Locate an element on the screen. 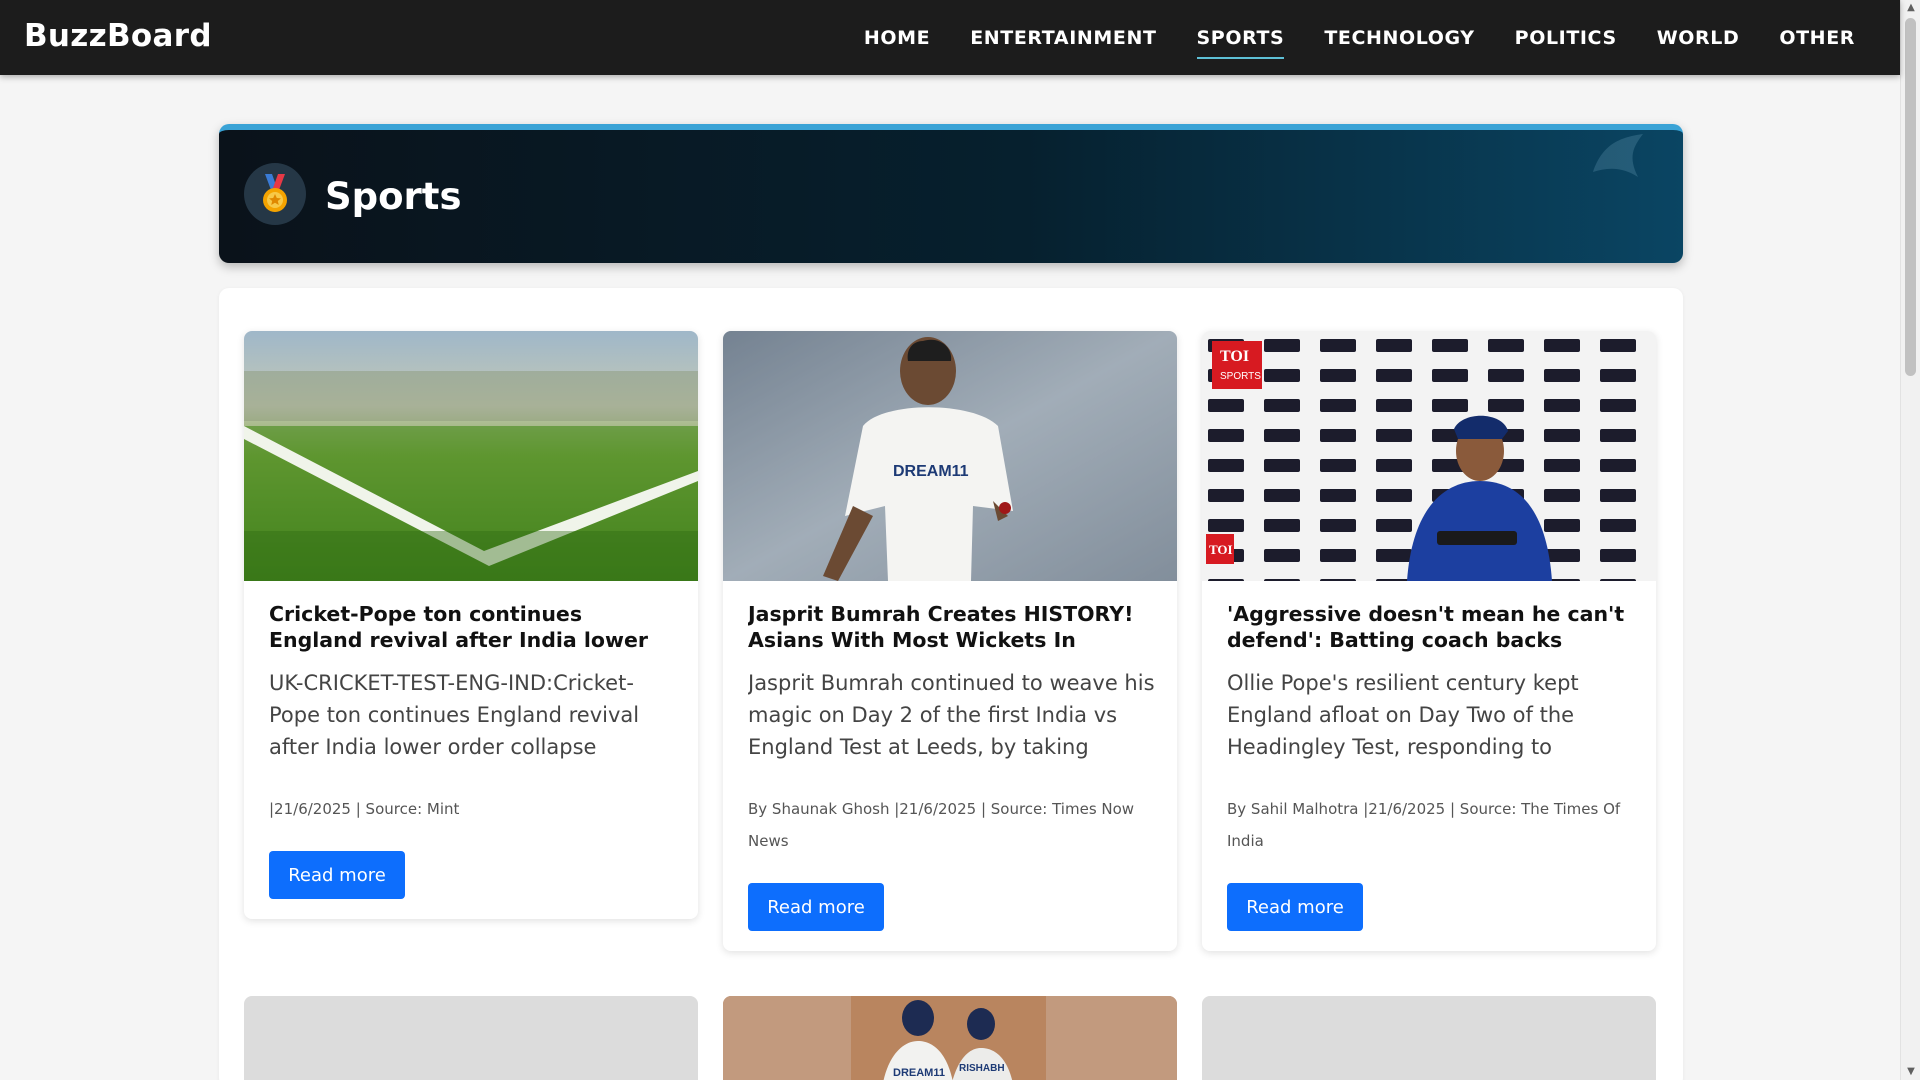 The height and width of the screenshot is (1080, 1920). grass-field-image is located at coordinates (471, 456).